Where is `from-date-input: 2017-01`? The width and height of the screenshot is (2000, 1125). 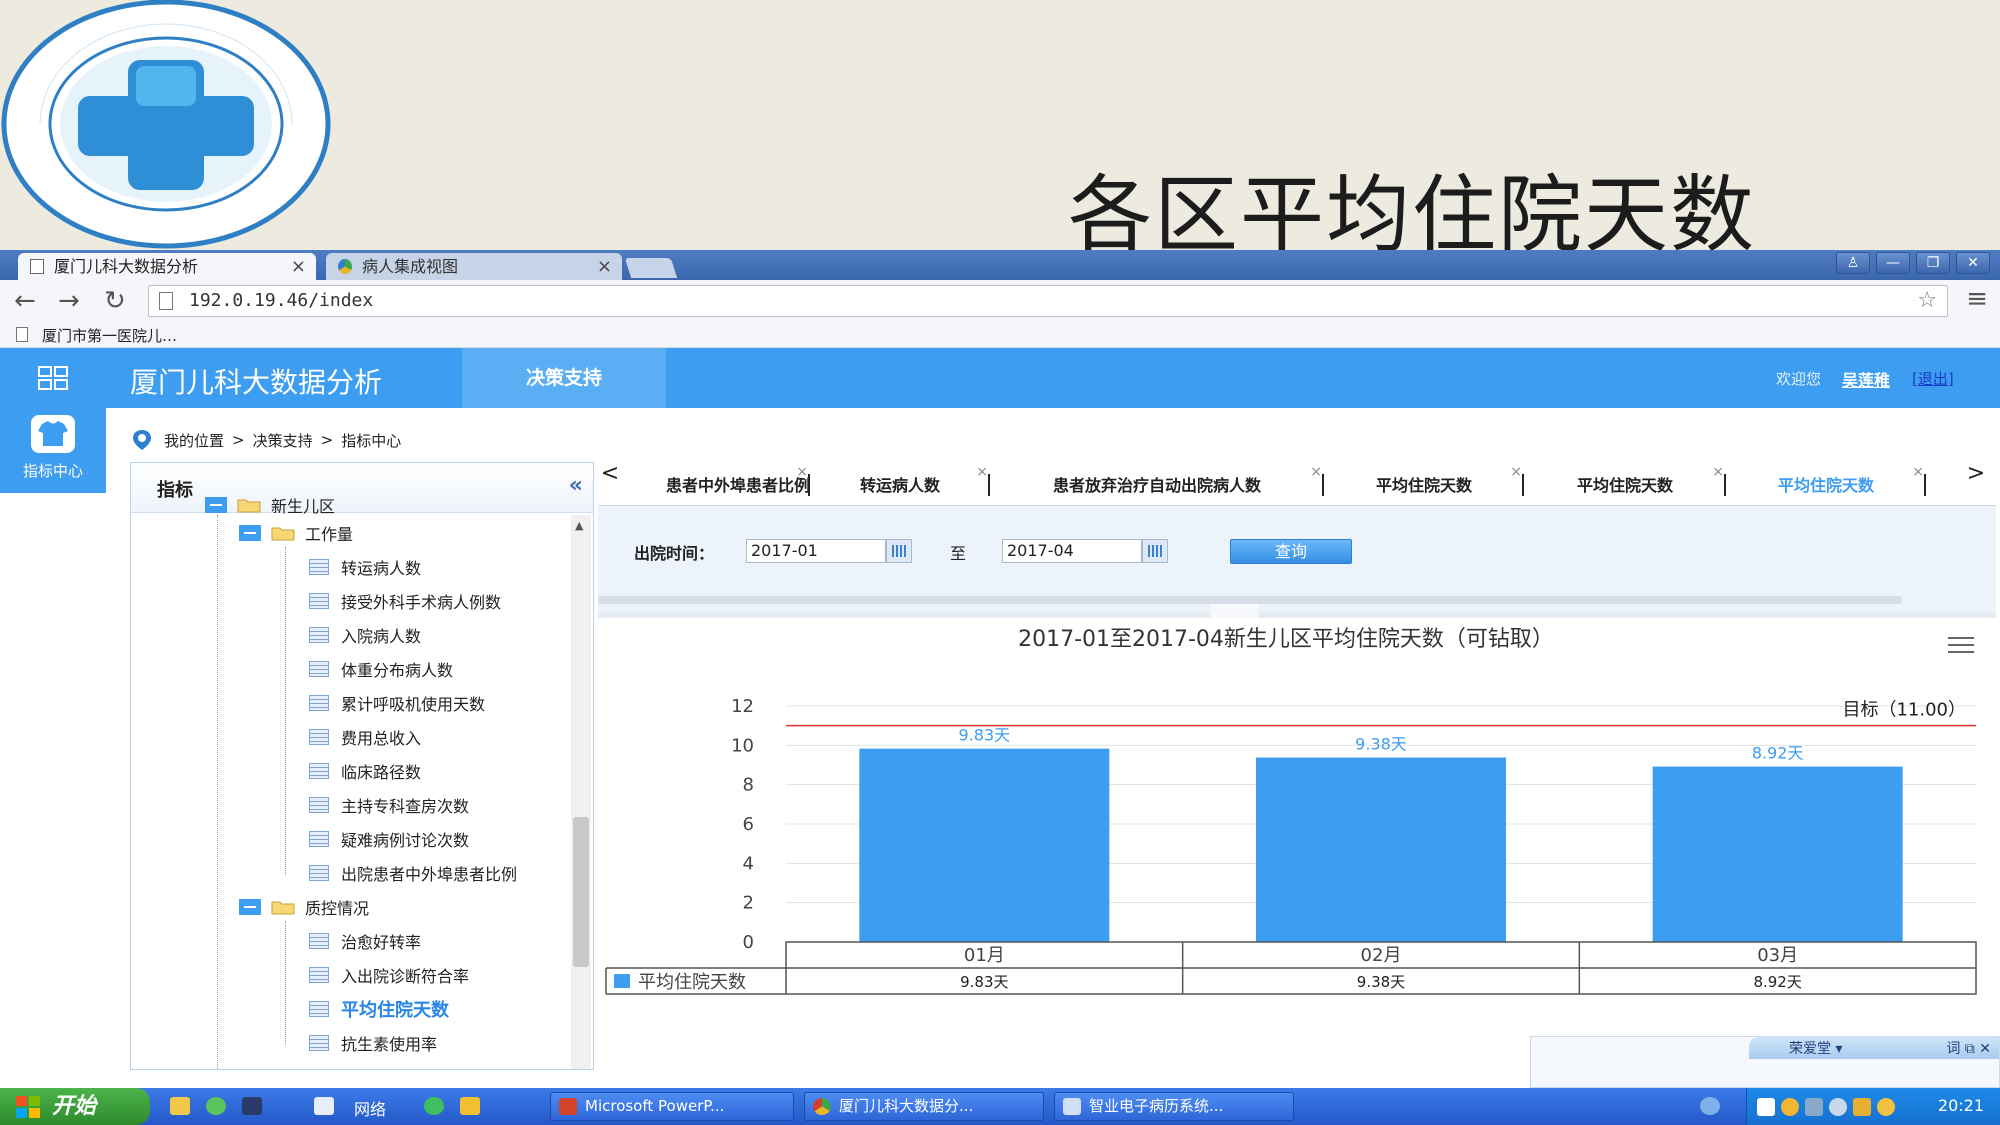
from-date-input: 2017-01 is located at coordinates (816, 551).